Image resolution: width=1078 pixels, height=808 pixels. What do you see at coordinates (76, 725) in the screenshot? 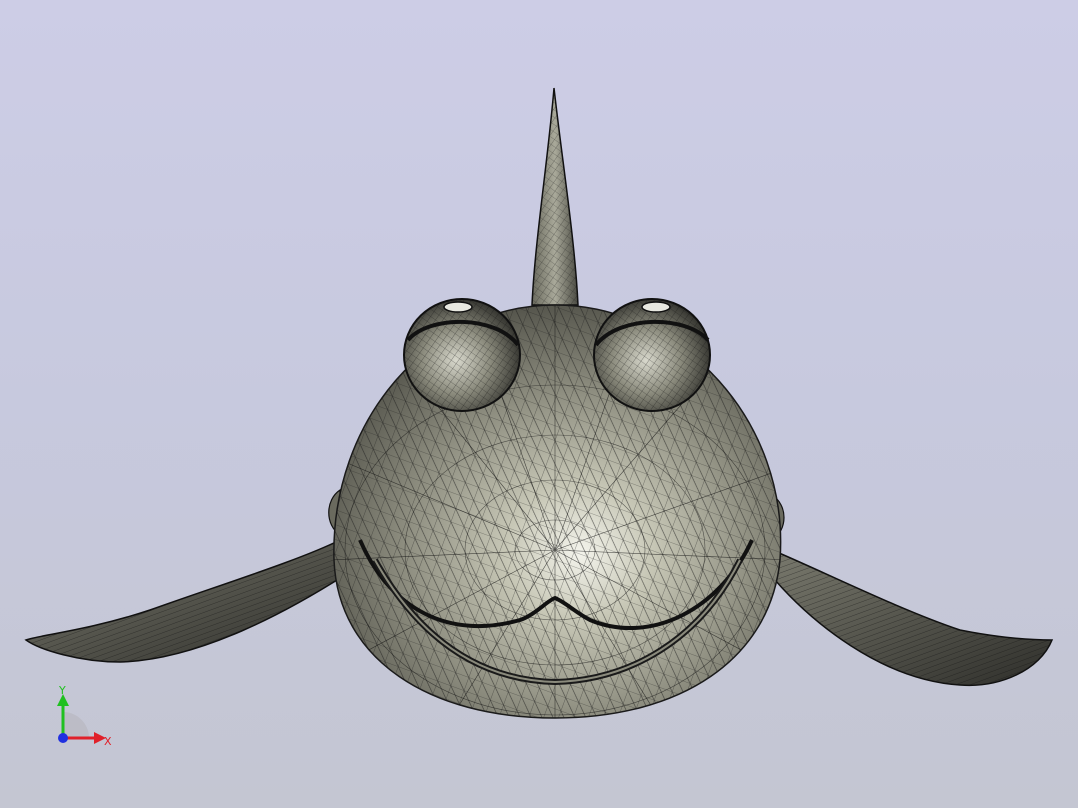
I see `axis-quadrant` at bounding box center [76, 725].